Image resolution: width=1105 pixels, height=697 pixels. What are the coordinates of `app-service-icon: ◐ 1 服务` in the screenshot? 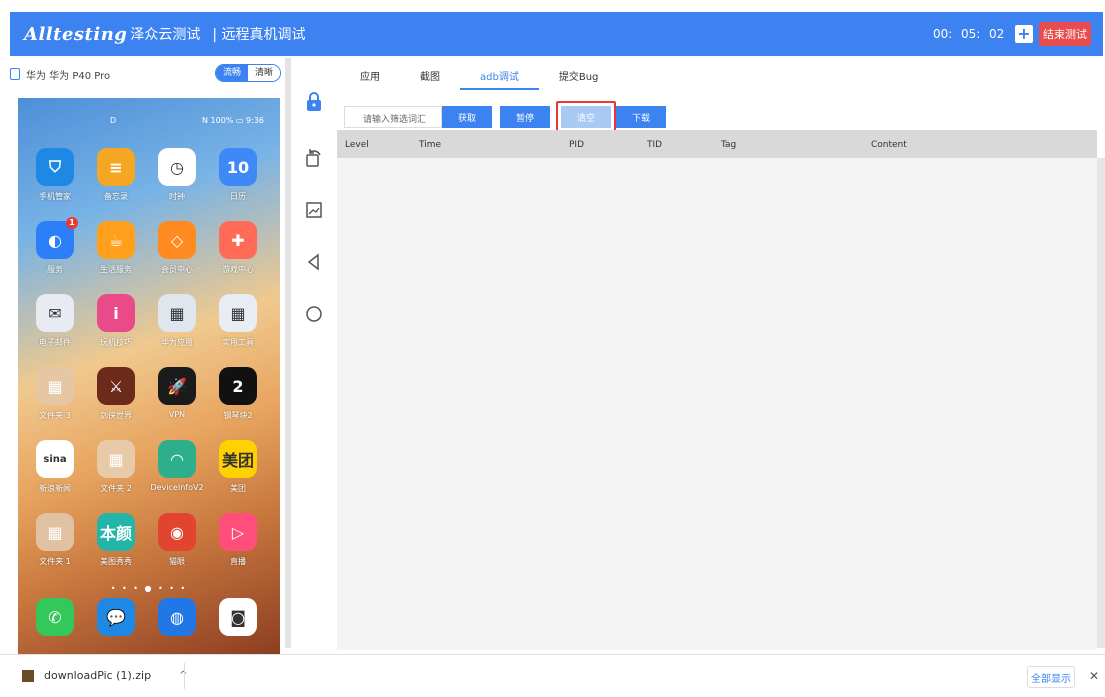 It's located at (55, 246).